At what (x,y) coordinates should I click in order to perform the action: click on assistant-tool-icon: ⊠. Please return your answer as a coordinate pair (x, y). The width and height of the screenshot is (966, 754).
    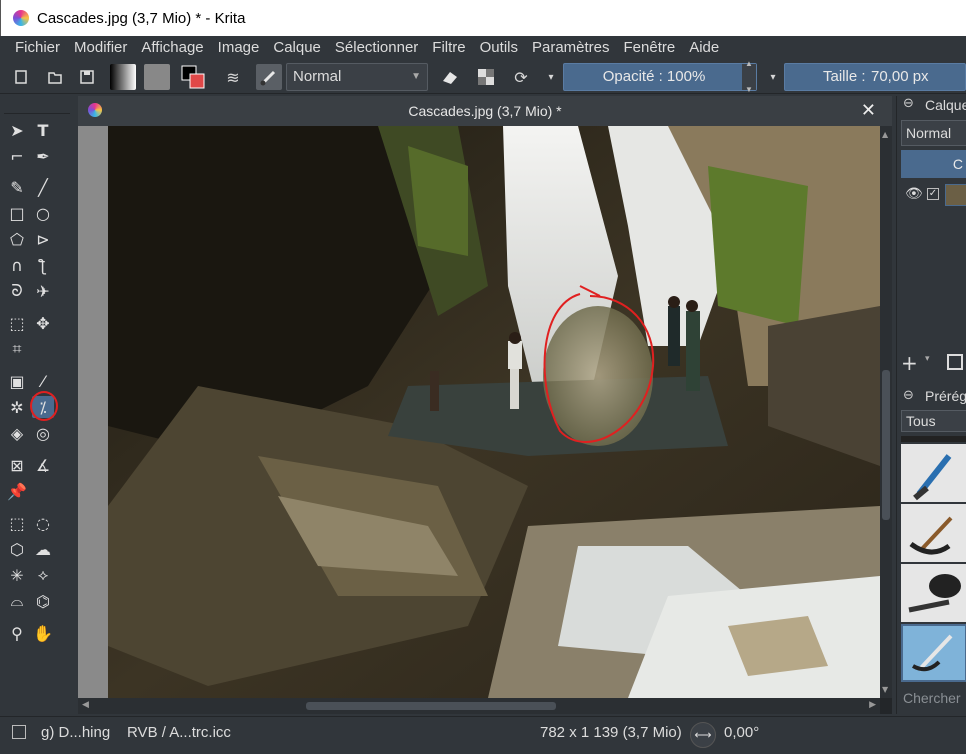
    Looking at the image, I should click on (17, 465).